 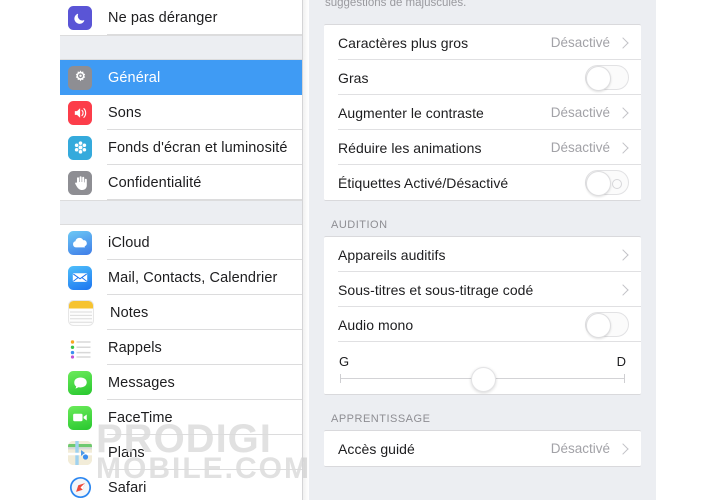 What do you see at coordinates (403, 42) in the screenshot?
I see `row-title: Caractères plus gros` at bounding box center [403, 42].